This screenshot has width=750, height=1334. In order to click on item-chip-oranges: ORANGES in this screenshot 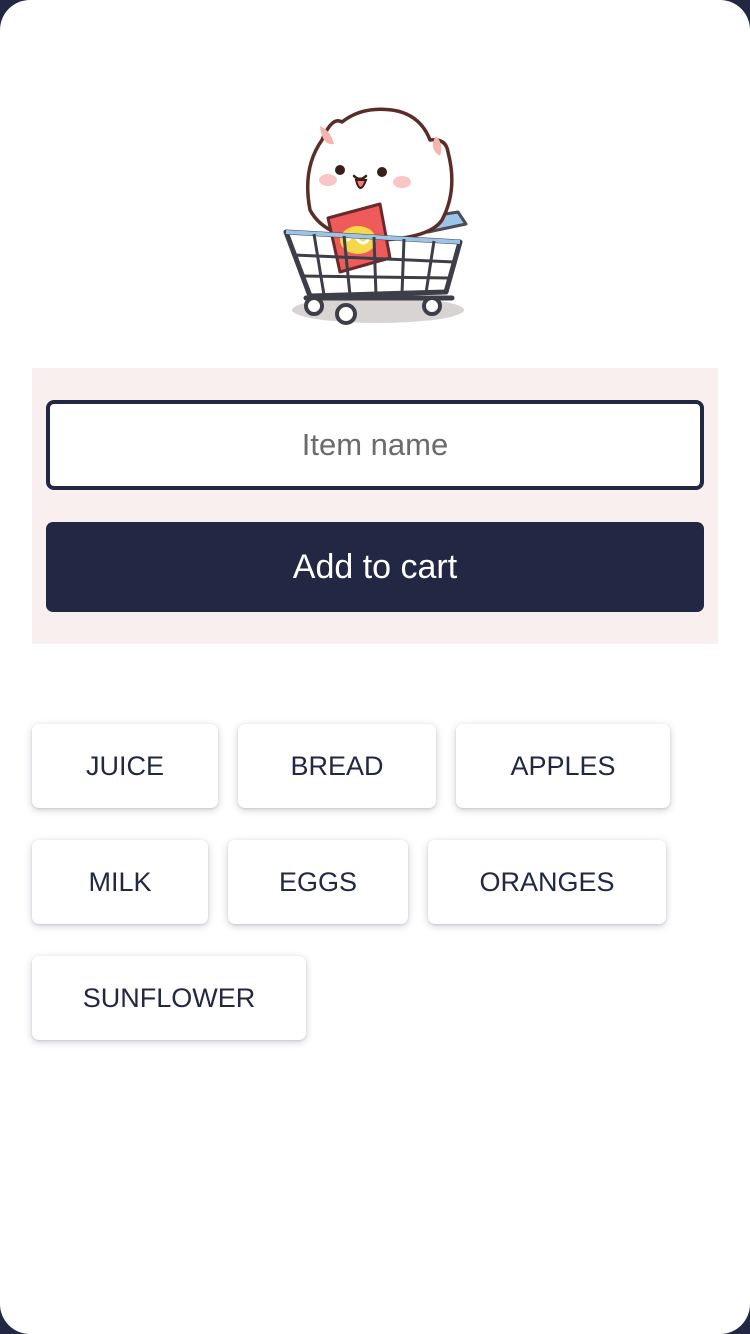, I will do `click(547, 882)`.